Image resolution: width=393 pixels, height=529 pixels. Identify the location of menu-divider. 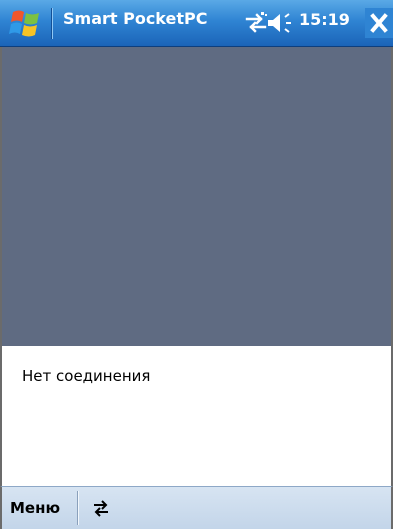
(78, 508).